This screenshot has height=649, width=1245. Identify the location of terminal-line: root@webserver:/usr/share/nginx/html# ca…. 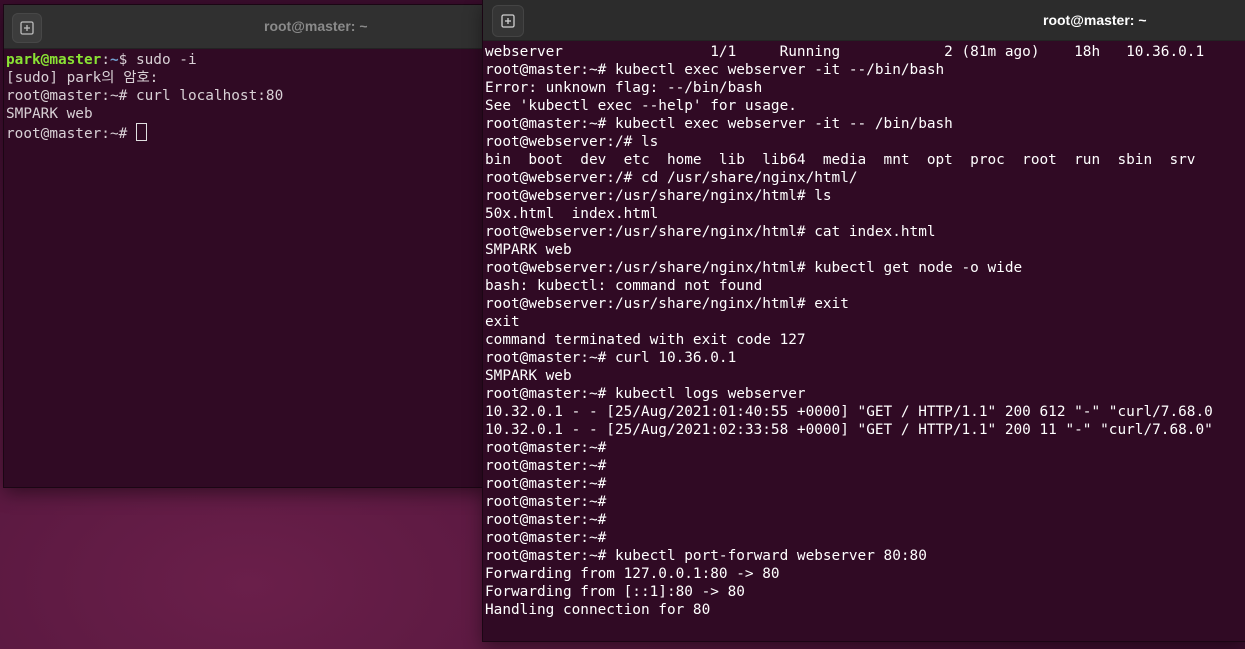
(710, 232).